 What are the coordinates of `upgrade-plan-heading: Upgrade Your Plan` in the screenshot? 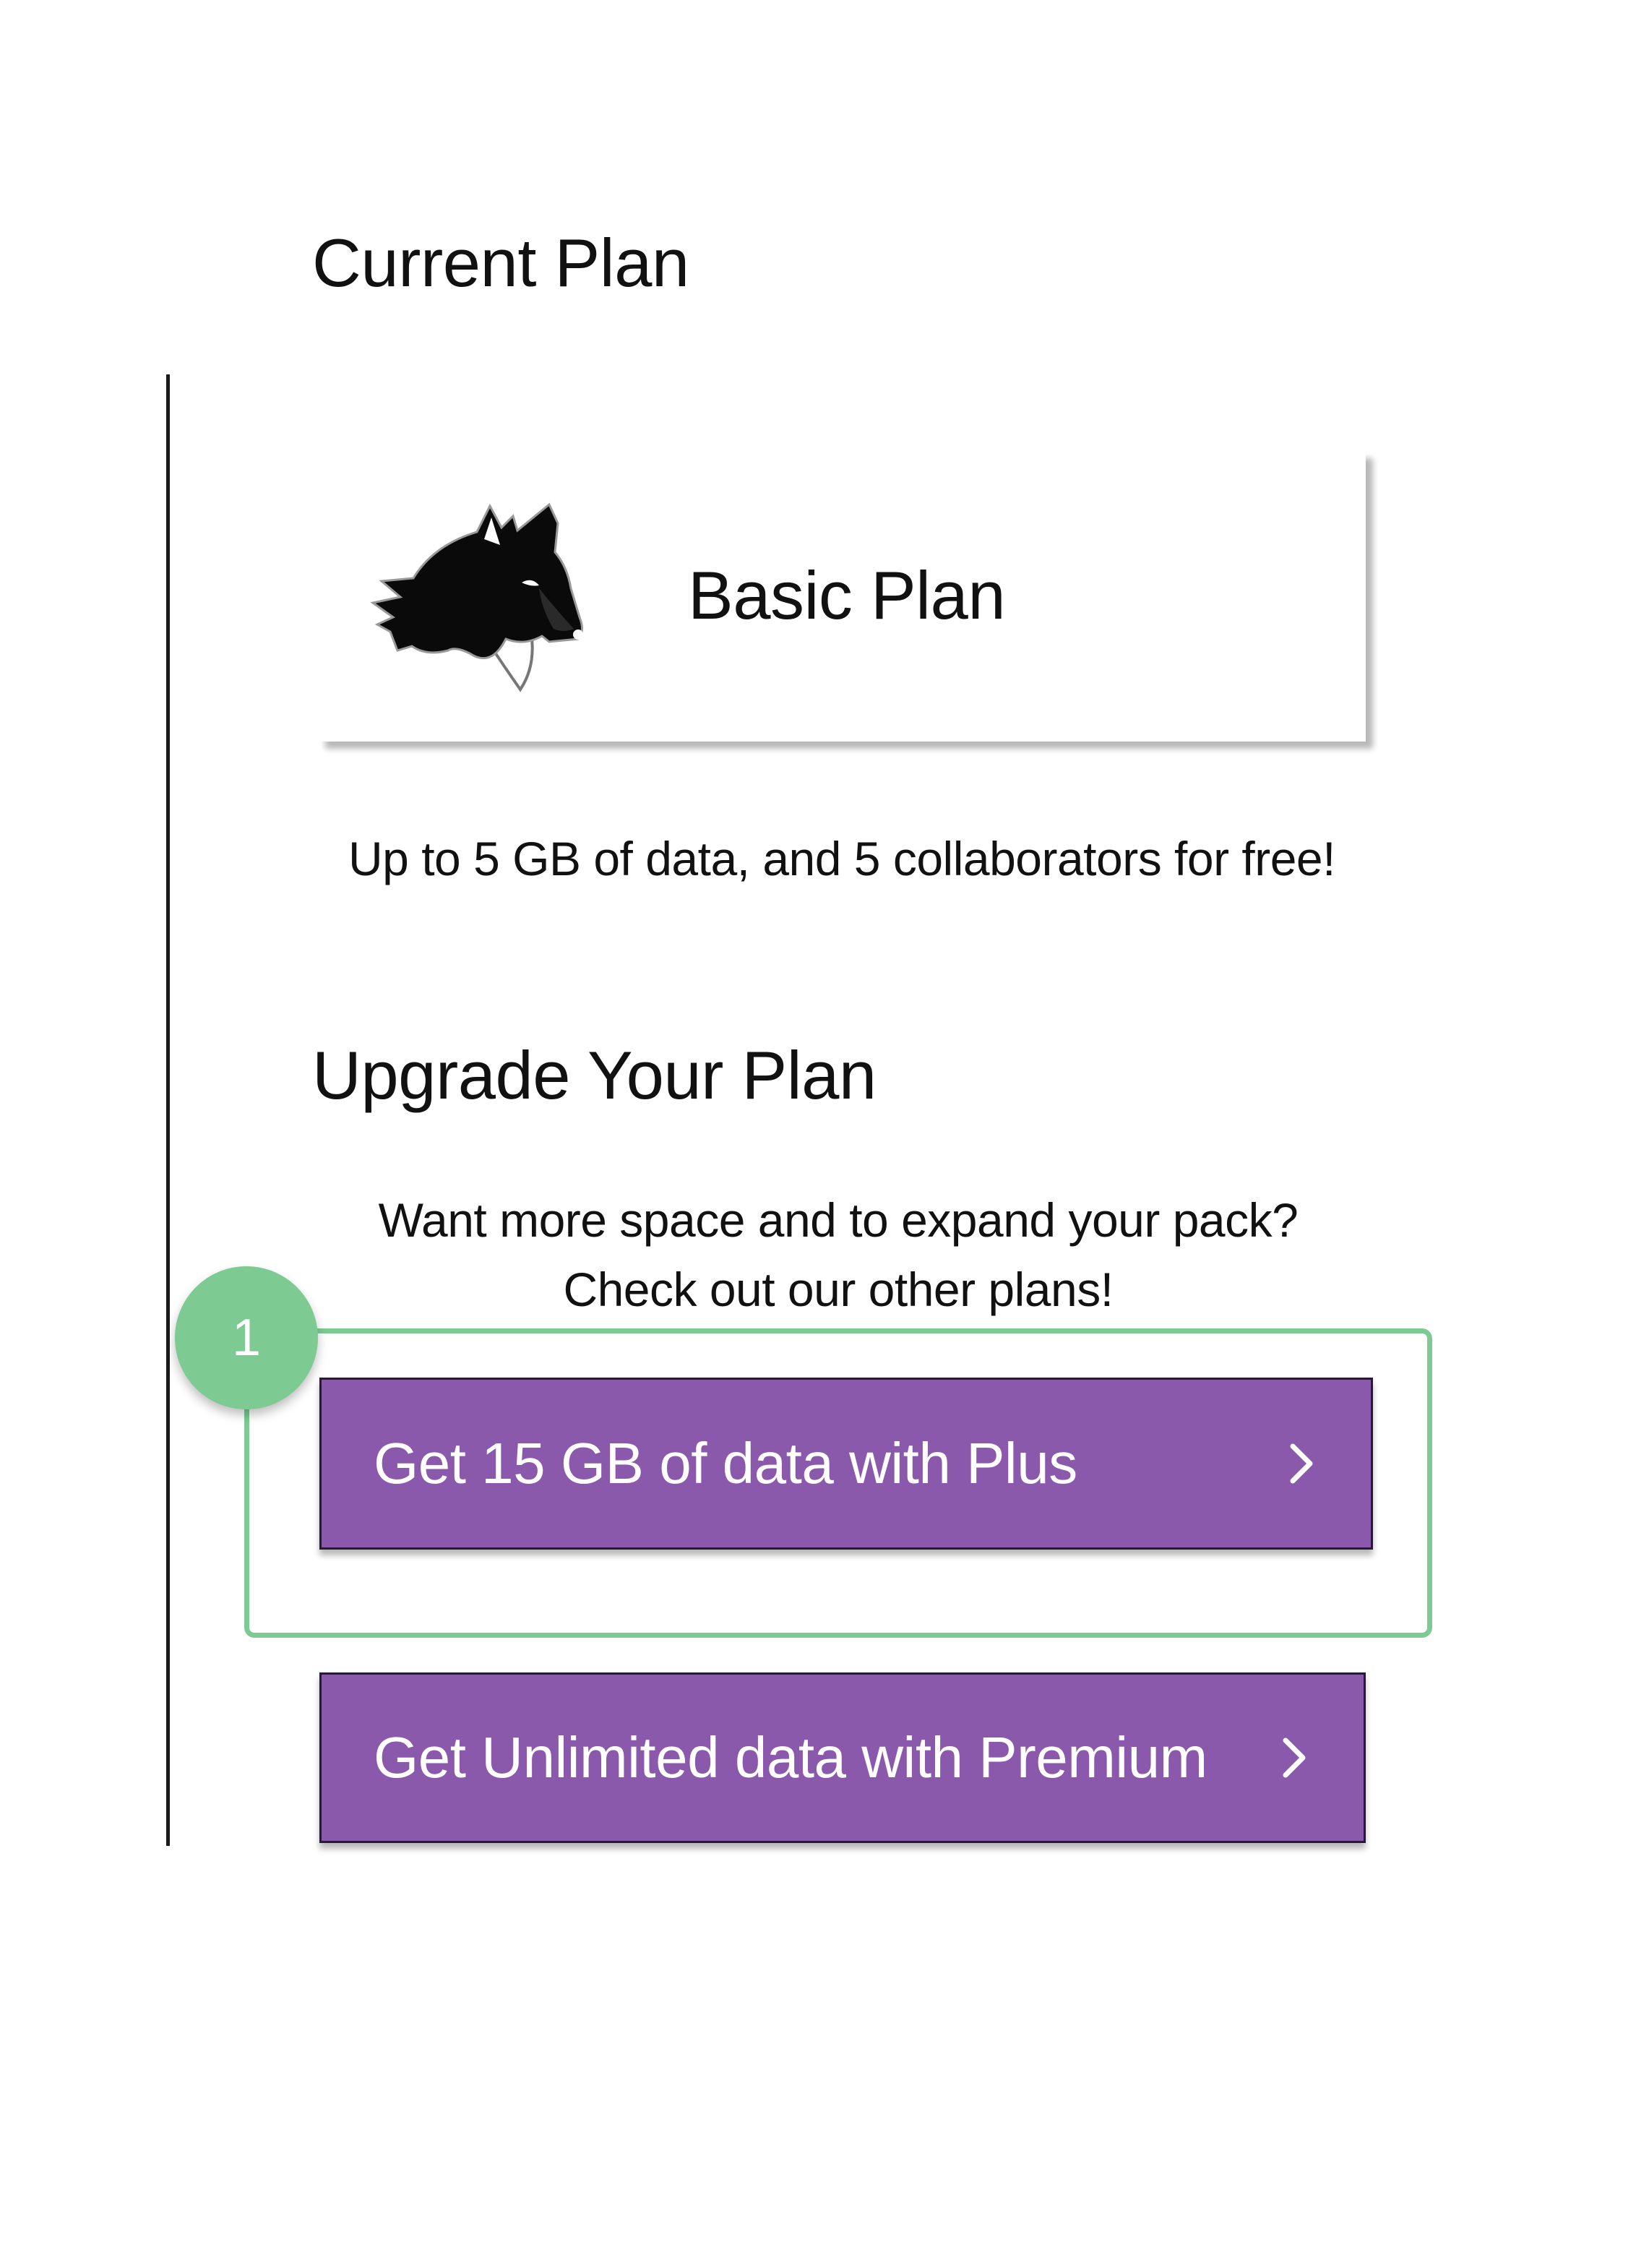 It's located at (594, 1075).